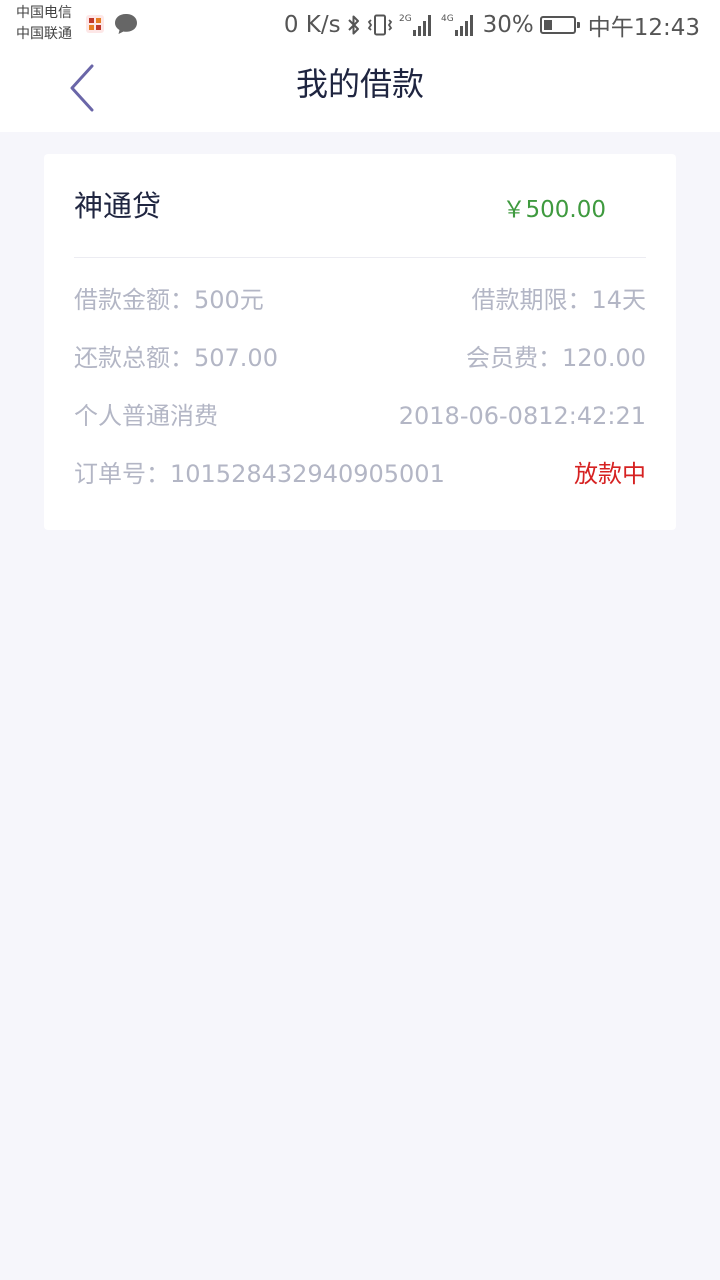 Image resolution: width=720 pixels, height=1280 pixels. I want to click on signal-4g-icon: 4G, so click(459, 25).